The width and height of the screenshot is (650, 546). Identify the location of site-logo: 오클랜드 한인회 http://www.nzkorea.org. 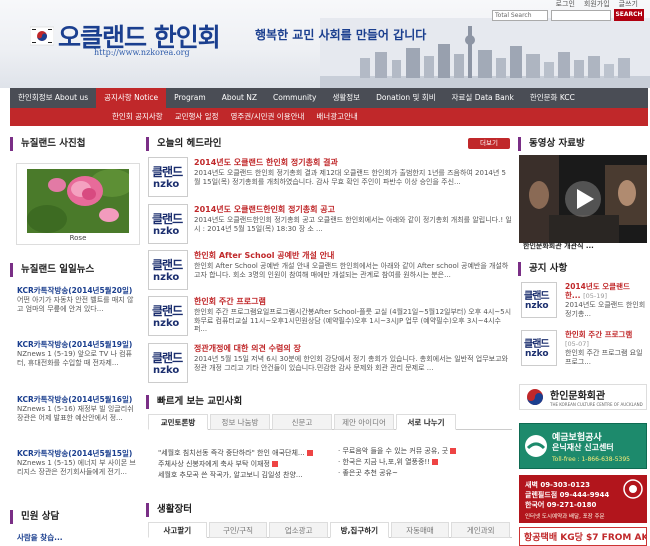
(125, 37).